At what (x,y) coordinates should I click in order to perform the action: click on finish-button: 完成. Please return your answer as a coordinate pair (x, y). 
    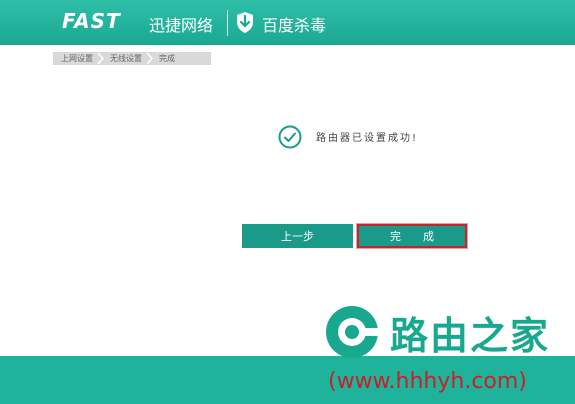
    Looking at the image, I should click on (412, 236).